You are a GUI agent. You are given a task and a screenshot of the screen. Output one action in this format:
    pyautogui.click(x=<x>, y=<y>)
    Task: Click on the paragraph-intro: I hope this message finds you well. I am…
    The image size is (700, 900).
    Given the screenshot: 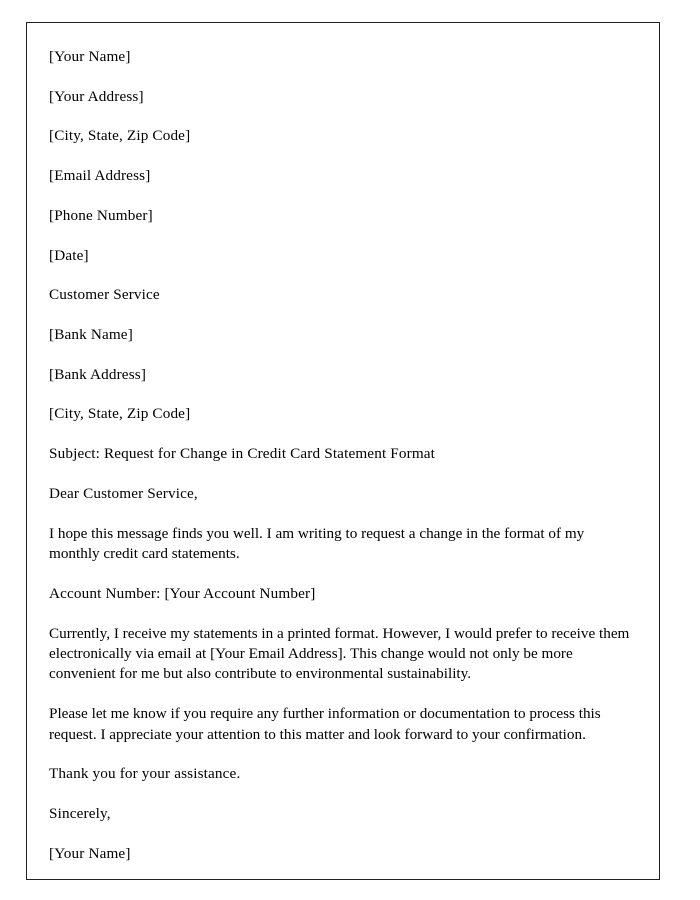 What is the action you would take?
    pyautogui.click(x=317, y=543)
    